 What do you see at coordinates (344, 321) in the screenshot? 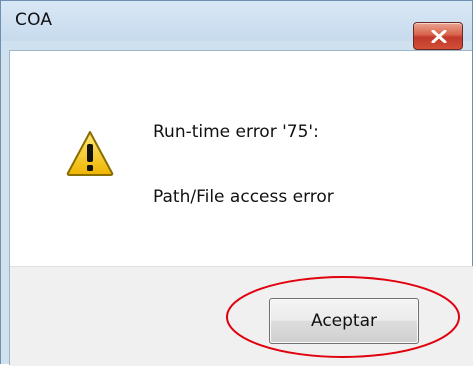
I see `ok-button: Aceptar` at bounding box center [344, 321].